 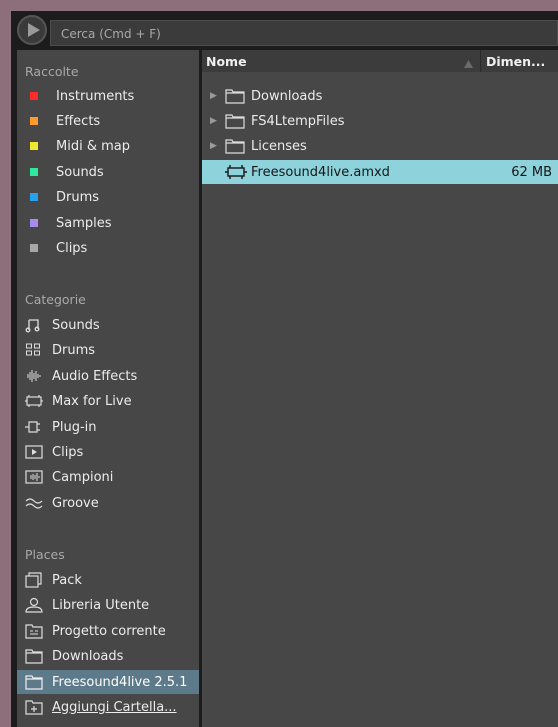 I want to click on sort-ascending-icon, so click(x=468, y=63).